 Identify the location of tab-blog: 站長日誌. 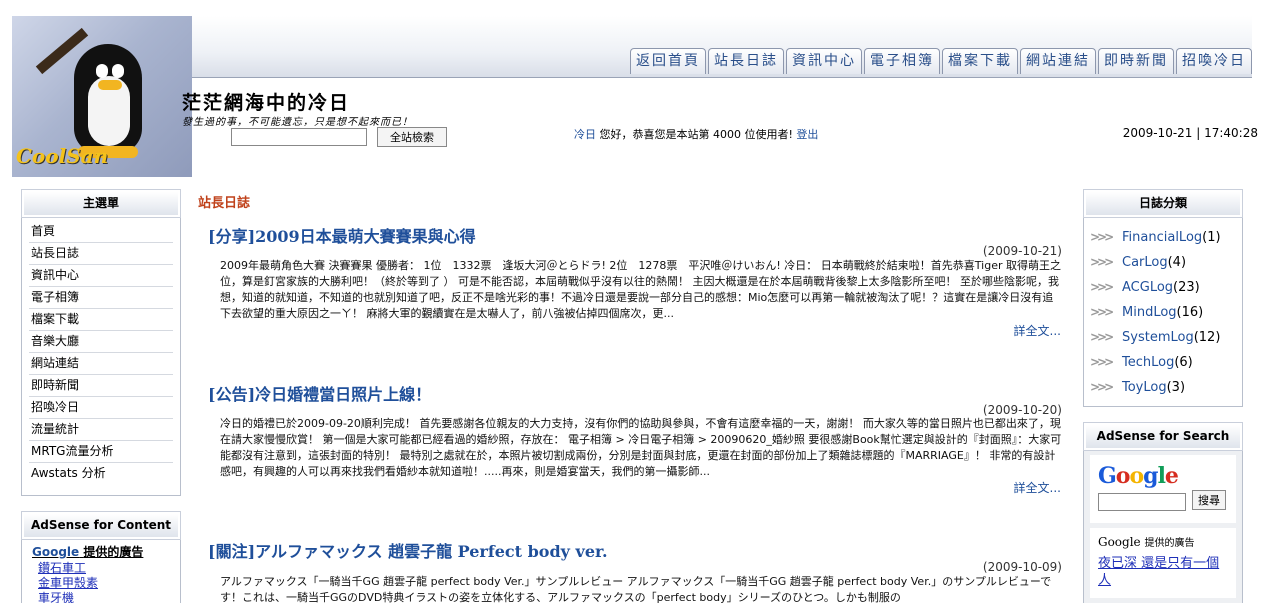
(746, 61).